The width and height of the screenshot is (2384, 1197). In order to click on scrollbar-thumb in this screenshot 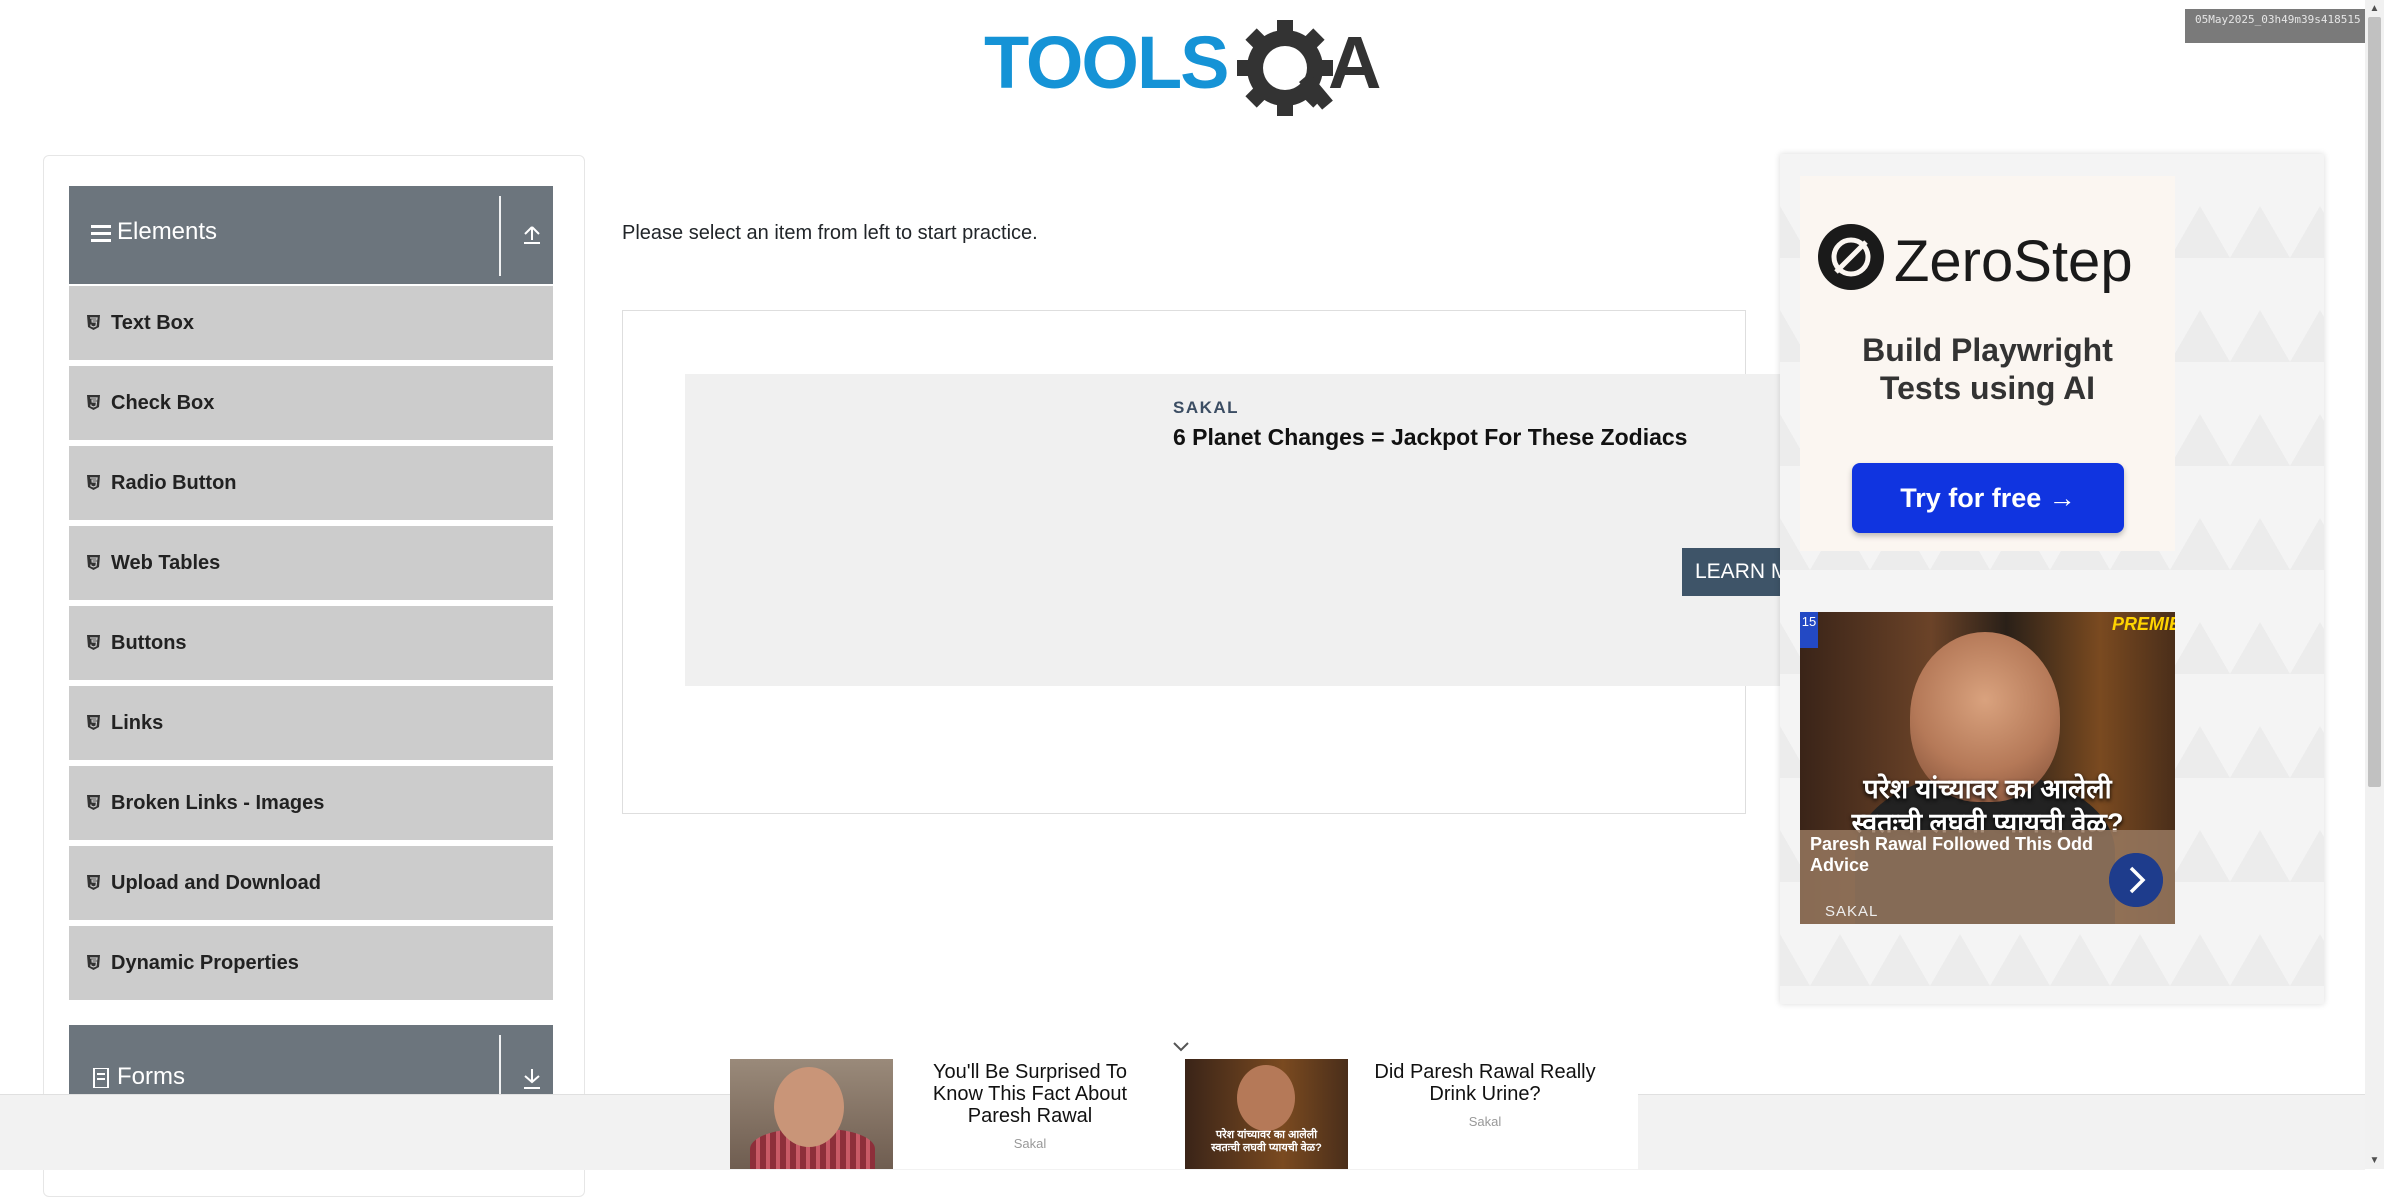, I will do `click(2374, 402)`.